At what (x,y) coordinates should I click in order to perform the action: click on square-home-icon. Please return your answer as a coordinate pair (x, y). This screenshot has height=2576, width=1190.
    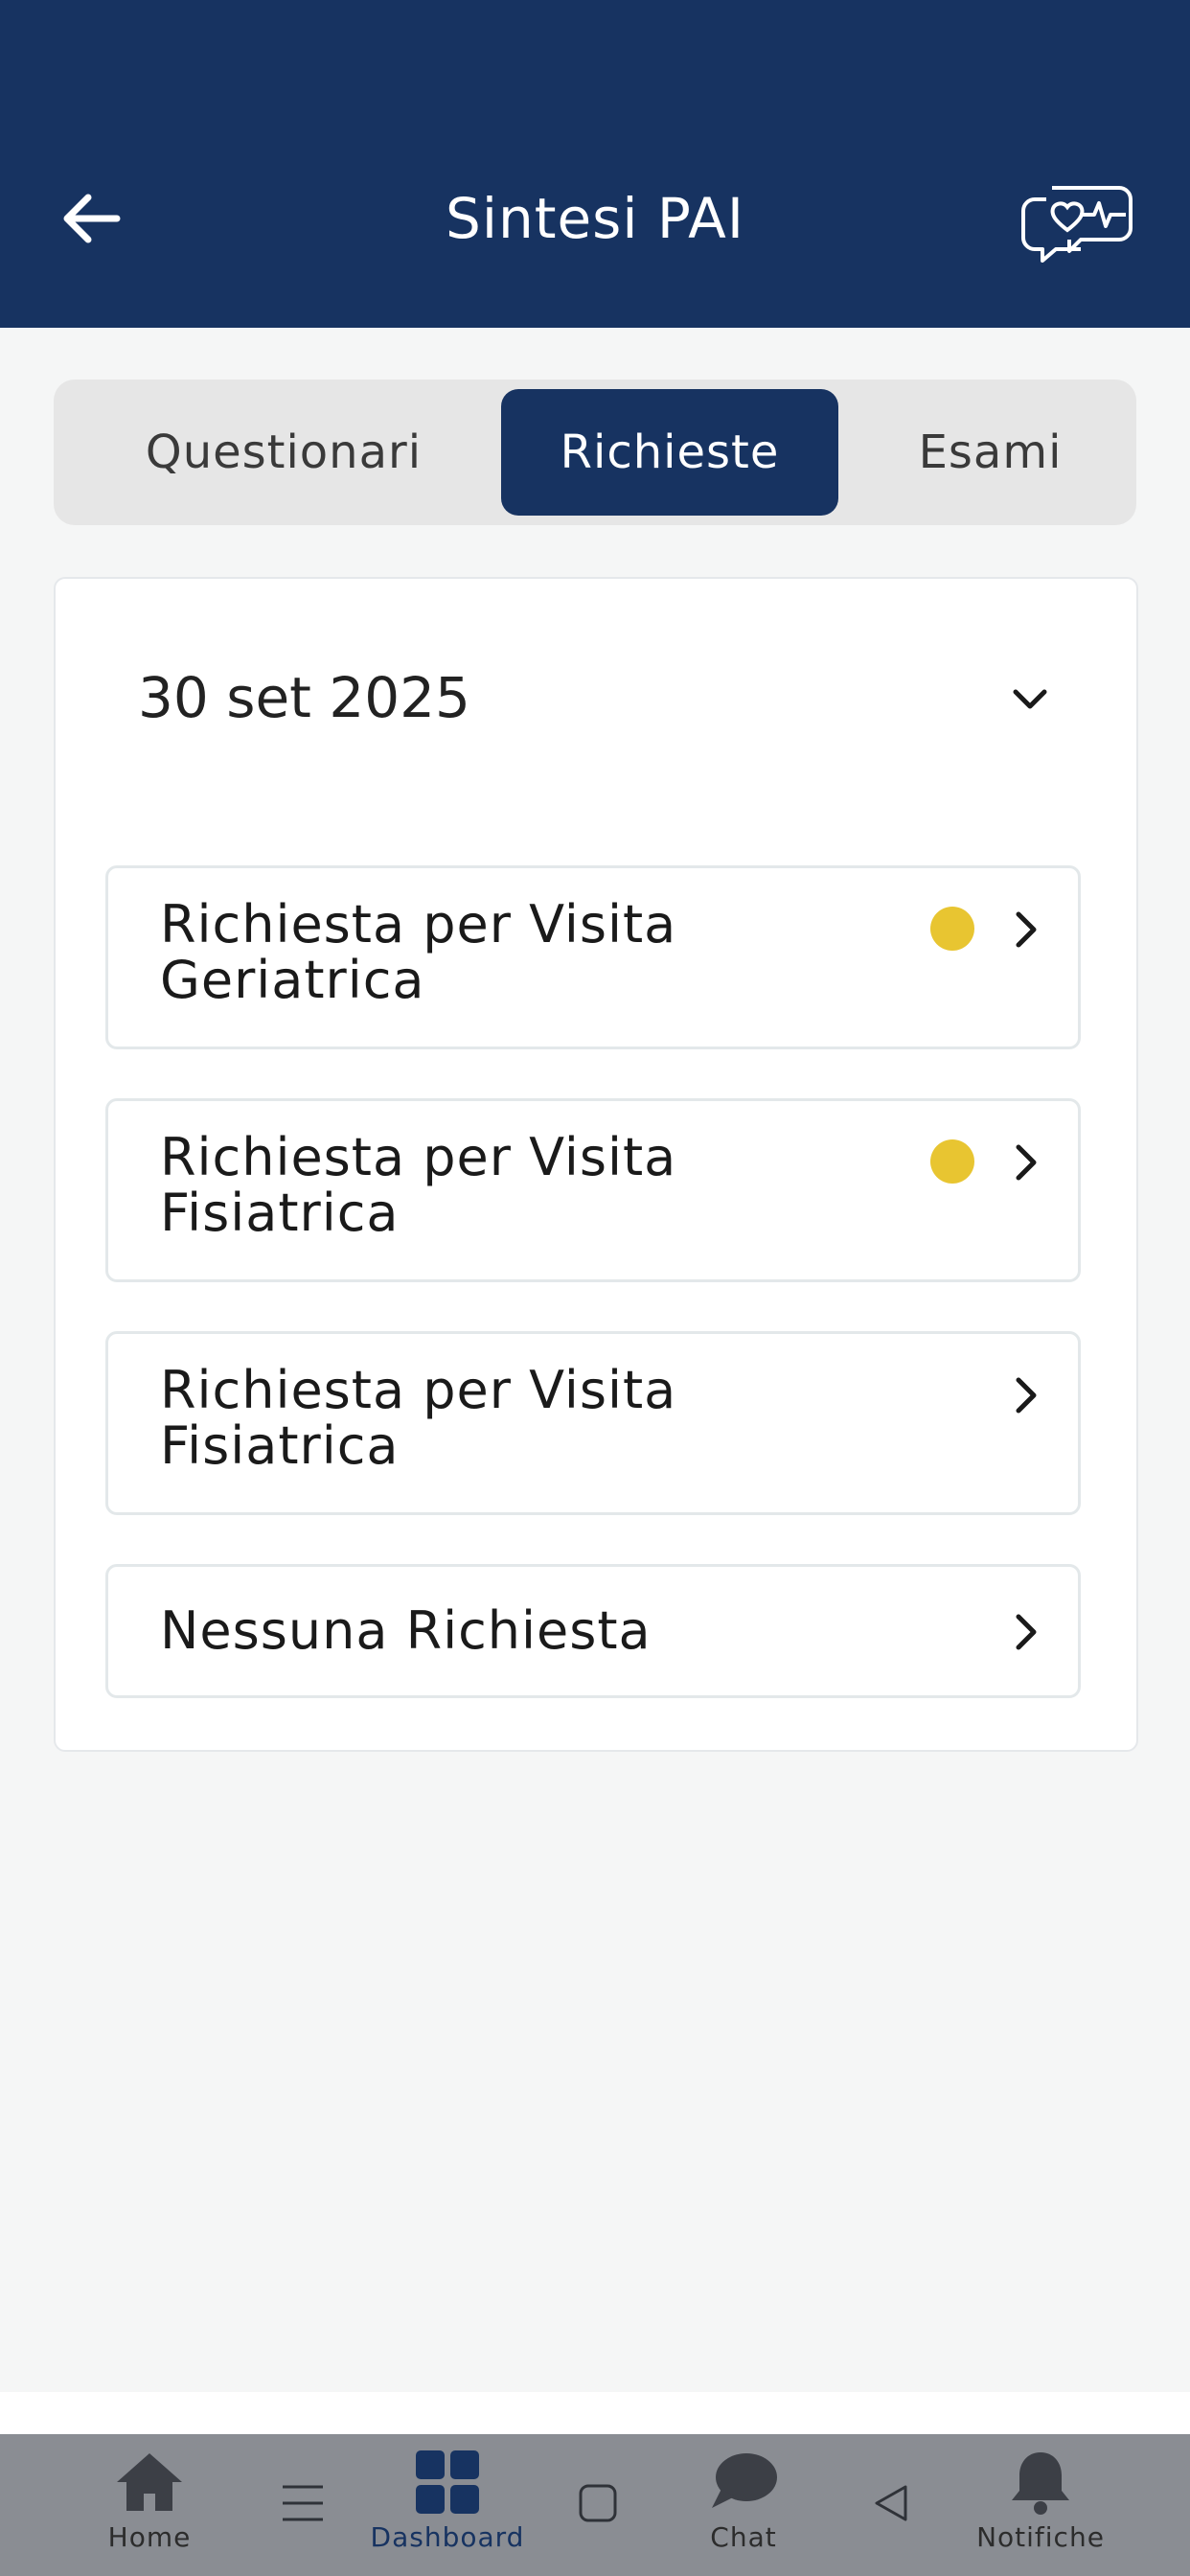
    Looking at the image, I should click on (598, 2503).